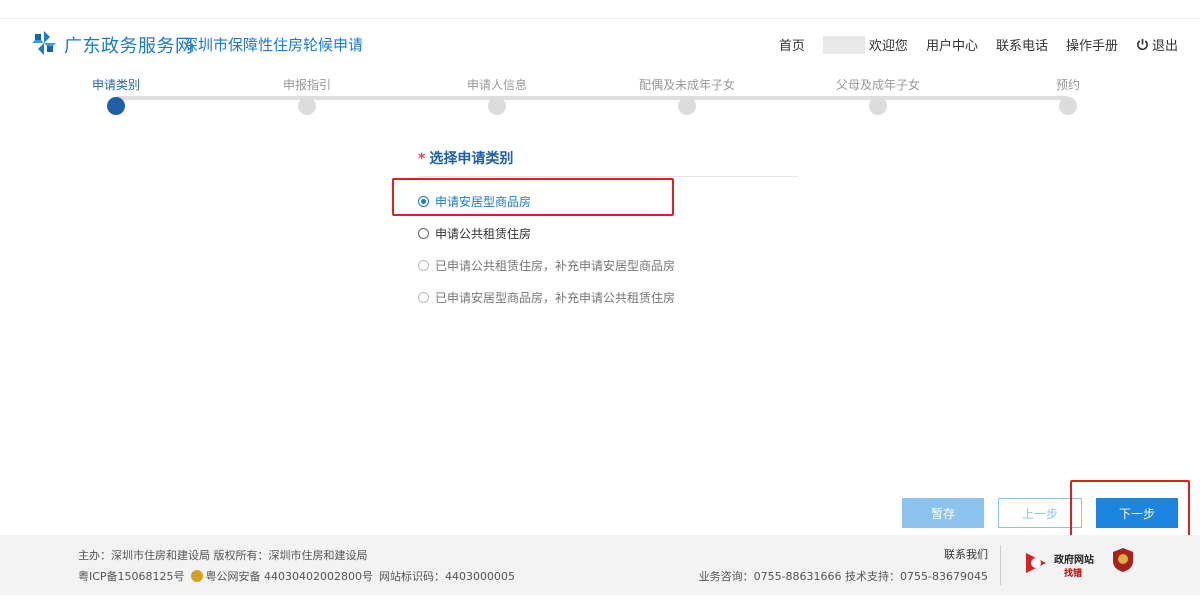 Image resolution: width=1200 pixels, height=610 pixels. I want to click on gov-logo-icon, so click(44, 43).